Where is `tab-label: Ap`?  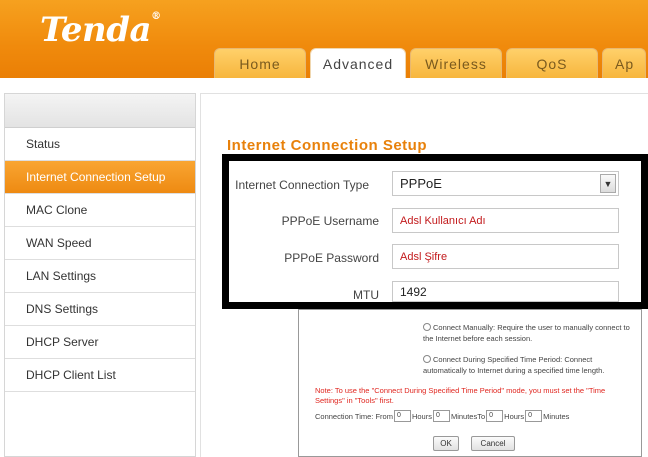 tab-label: Ap is located at coordinates (625, 63).